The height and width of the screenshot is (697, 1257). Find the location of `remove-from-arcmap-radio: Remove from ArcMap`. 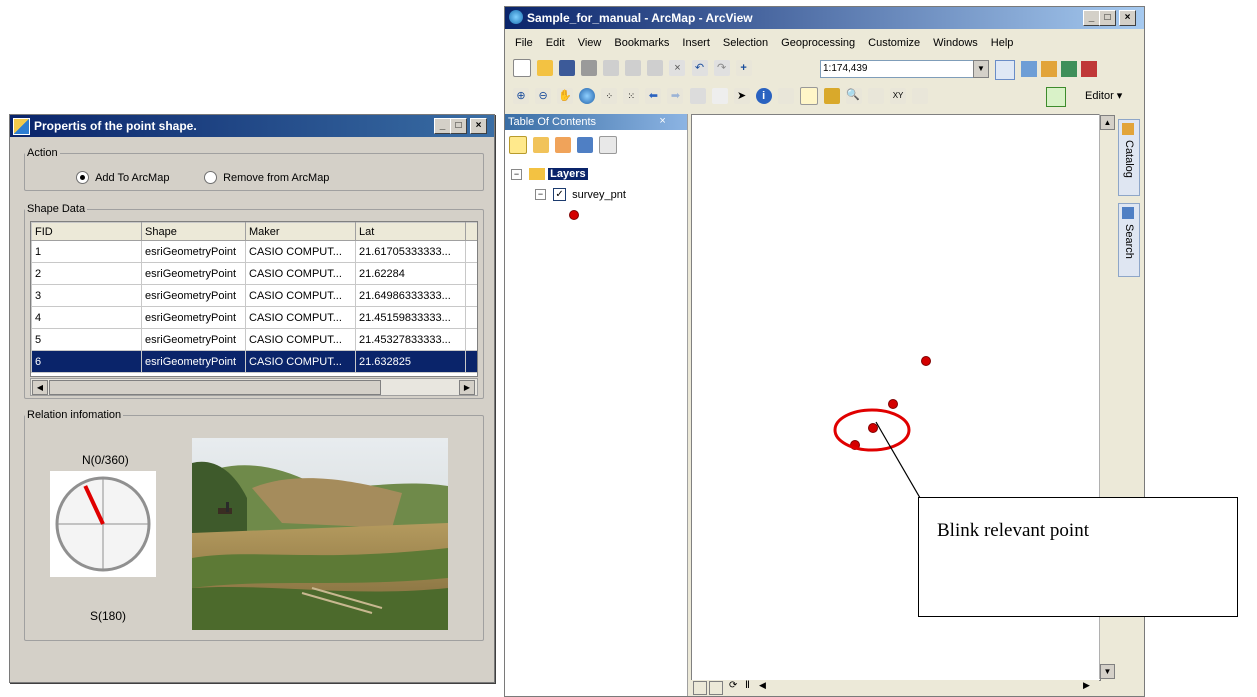

remove-from-arcmap-radio: Remove from ArcMap is located at coordinates (266, 177).